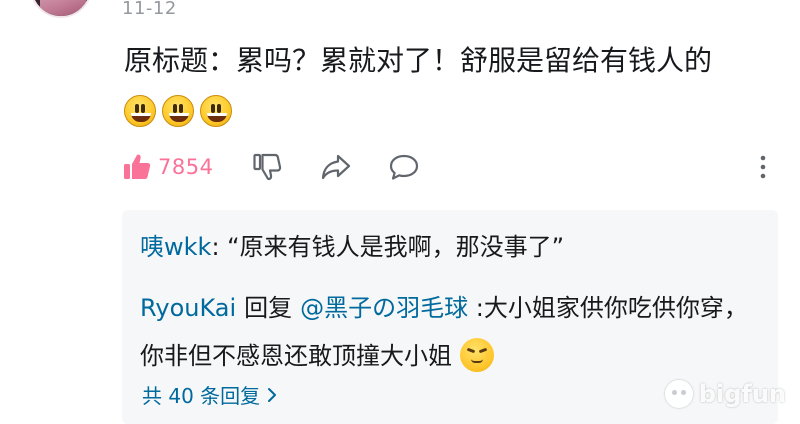 This screenshot has height=424, width=800. What do you see at coordinates (384, 308) in the screenshot?
I see `reply-mention: @黑子の羽毛球` at bounding box center [384, 308].